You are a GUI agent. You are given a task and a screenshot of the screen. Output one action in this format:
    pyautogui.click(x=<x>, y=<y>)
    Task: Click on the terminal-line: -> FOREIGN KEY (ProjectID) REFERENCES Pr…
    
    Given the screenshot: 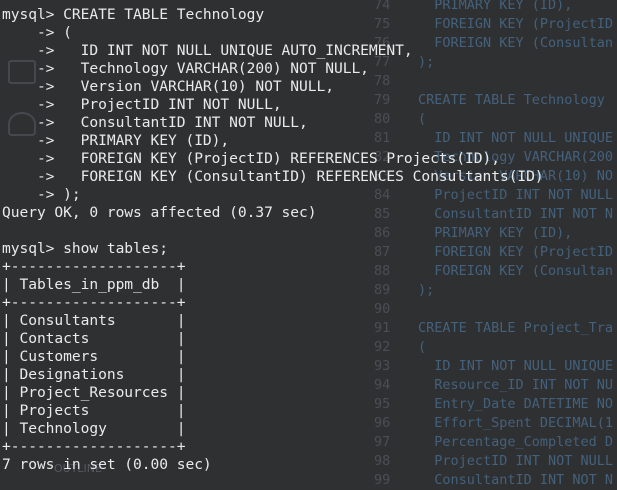 What is the action you would take?
    pyautogui.click(x=251, y=158)
    